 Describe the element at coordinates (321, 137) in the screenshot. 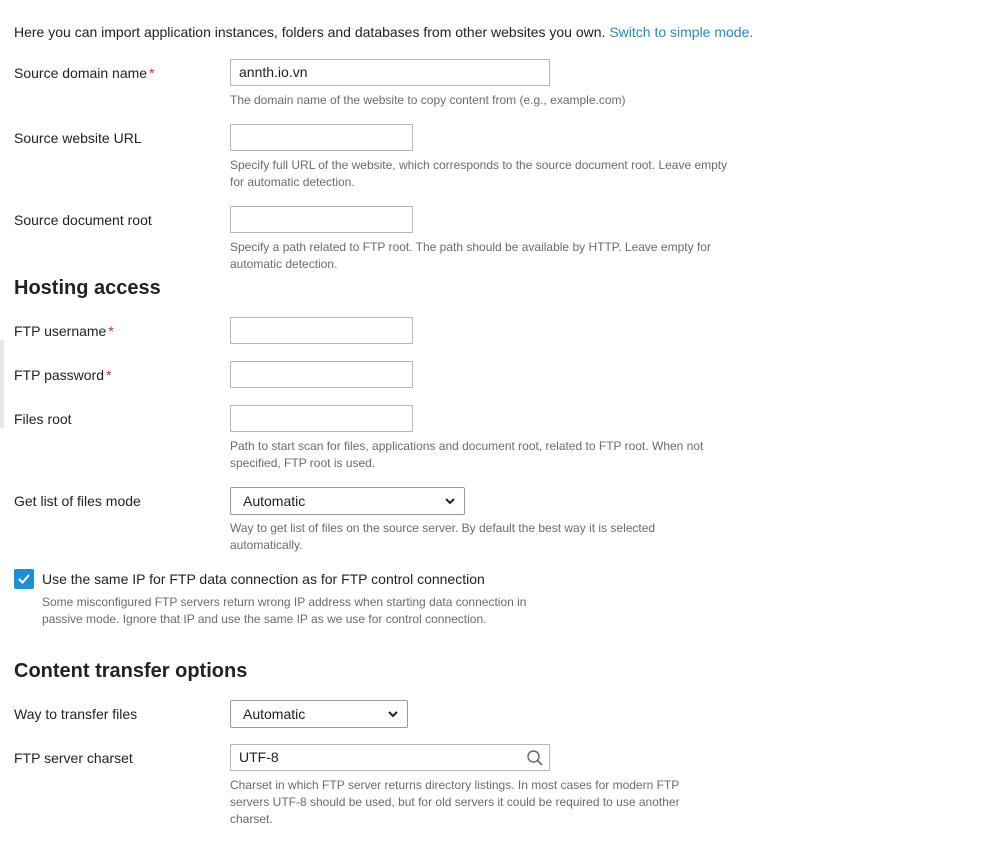

I see `source-url-input` at that location.